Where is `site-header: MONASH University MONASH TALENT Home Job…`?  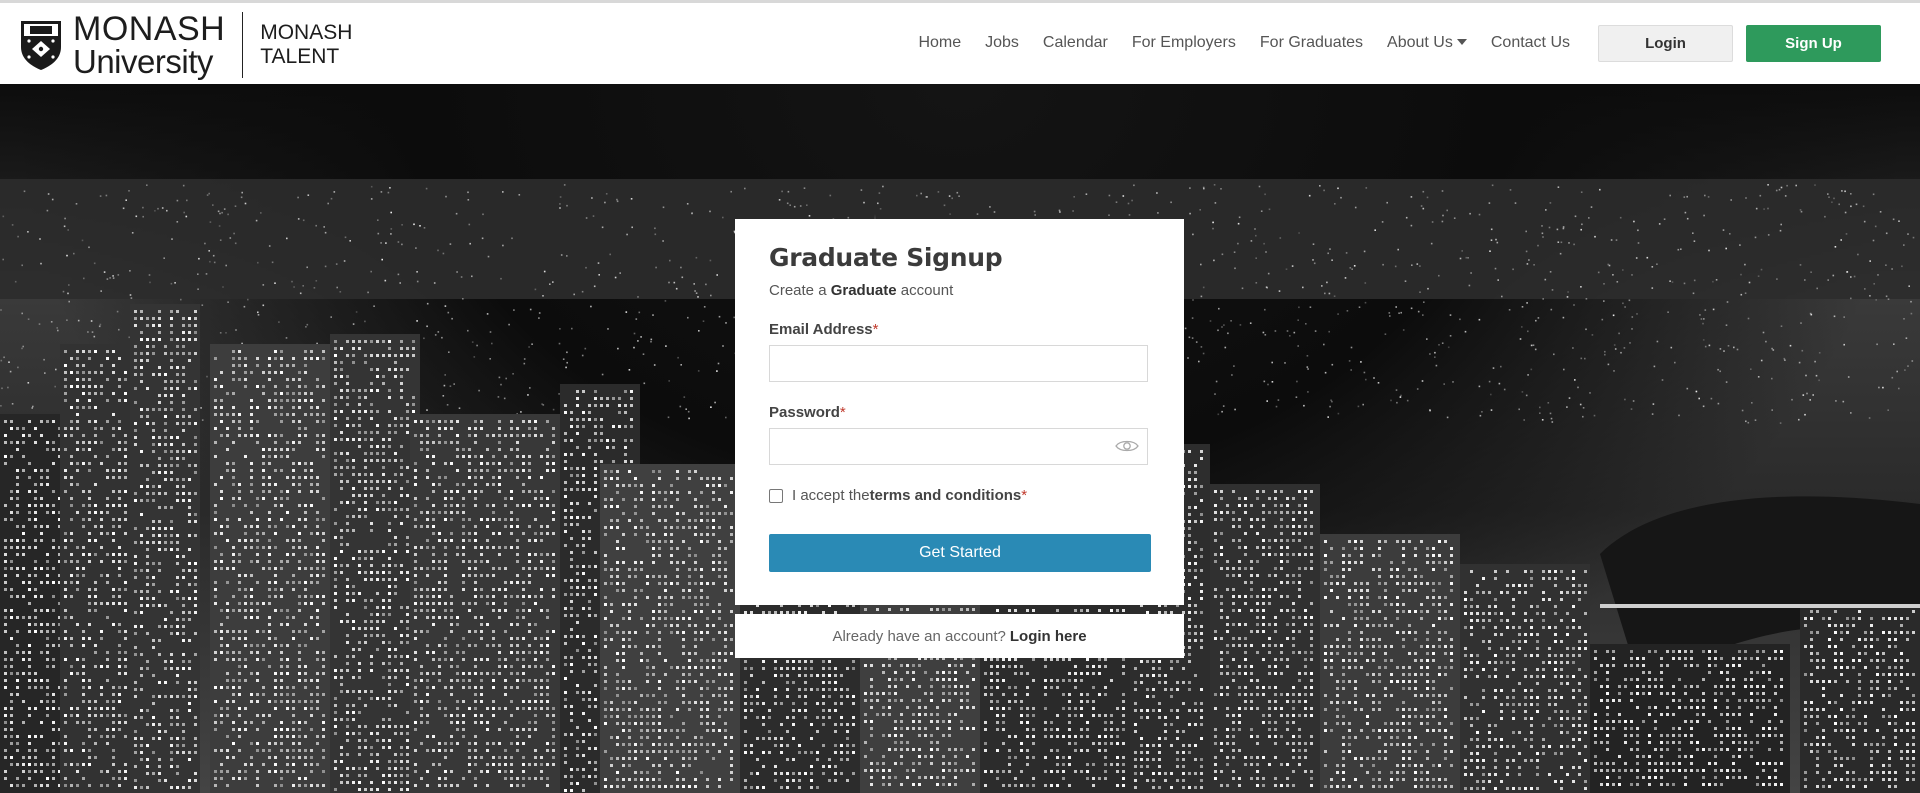
site-header: MONASH University MONASH TALENT Home Job… is located at coordinates (960, 44).